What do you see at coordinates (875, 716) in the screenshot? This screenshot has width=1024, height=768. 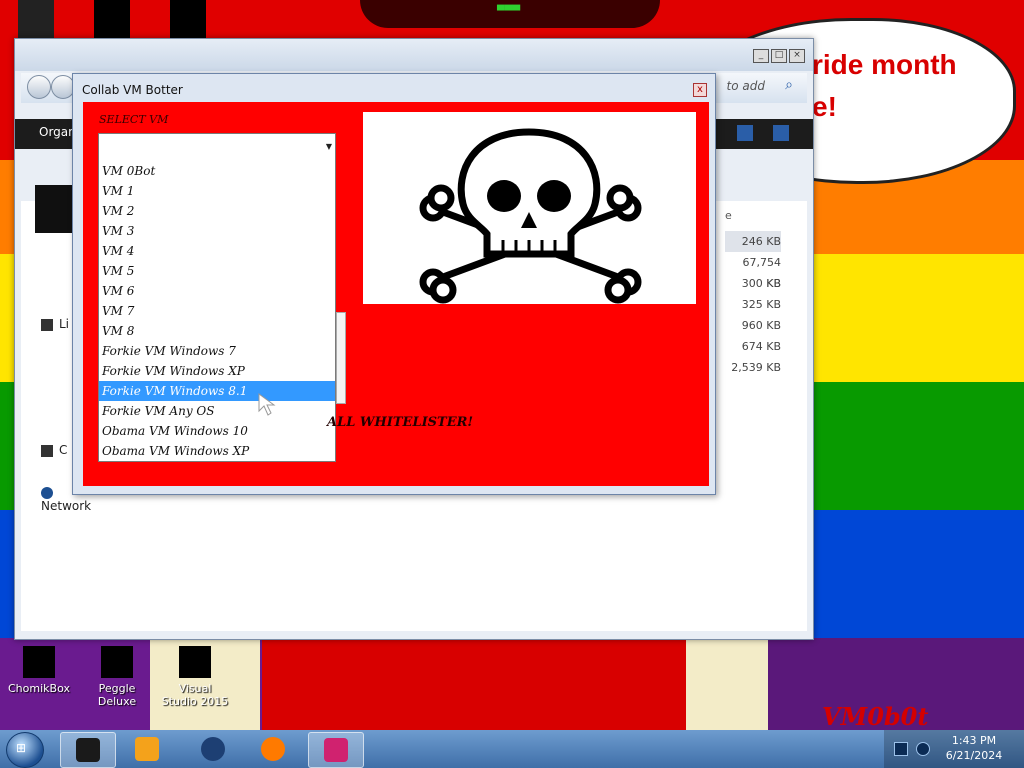 I see `vm0b0t-logo: VM0b0t` at bounding box center [875, 716].